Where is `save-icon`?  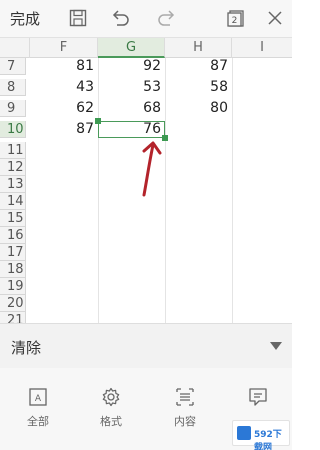
save-icon is located at coordinates (78, 18).